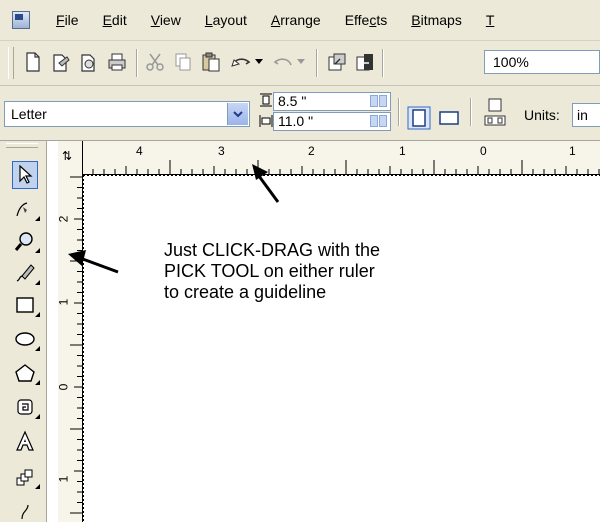 The width and height of the screenshot is (600, 522). I want to click on instruction-line: to create a guideline, so click(245, 292).